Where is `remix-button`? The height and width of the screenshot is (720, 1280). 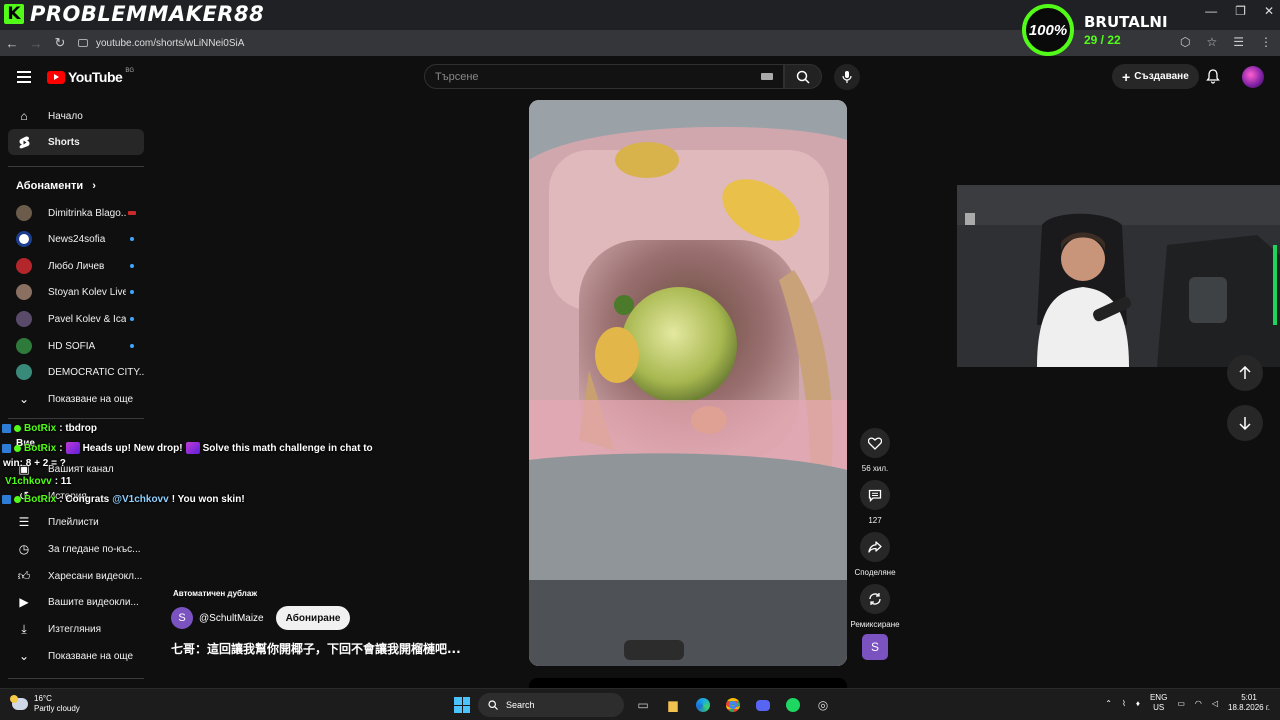
remix-button is located at coordinates (875, 599).